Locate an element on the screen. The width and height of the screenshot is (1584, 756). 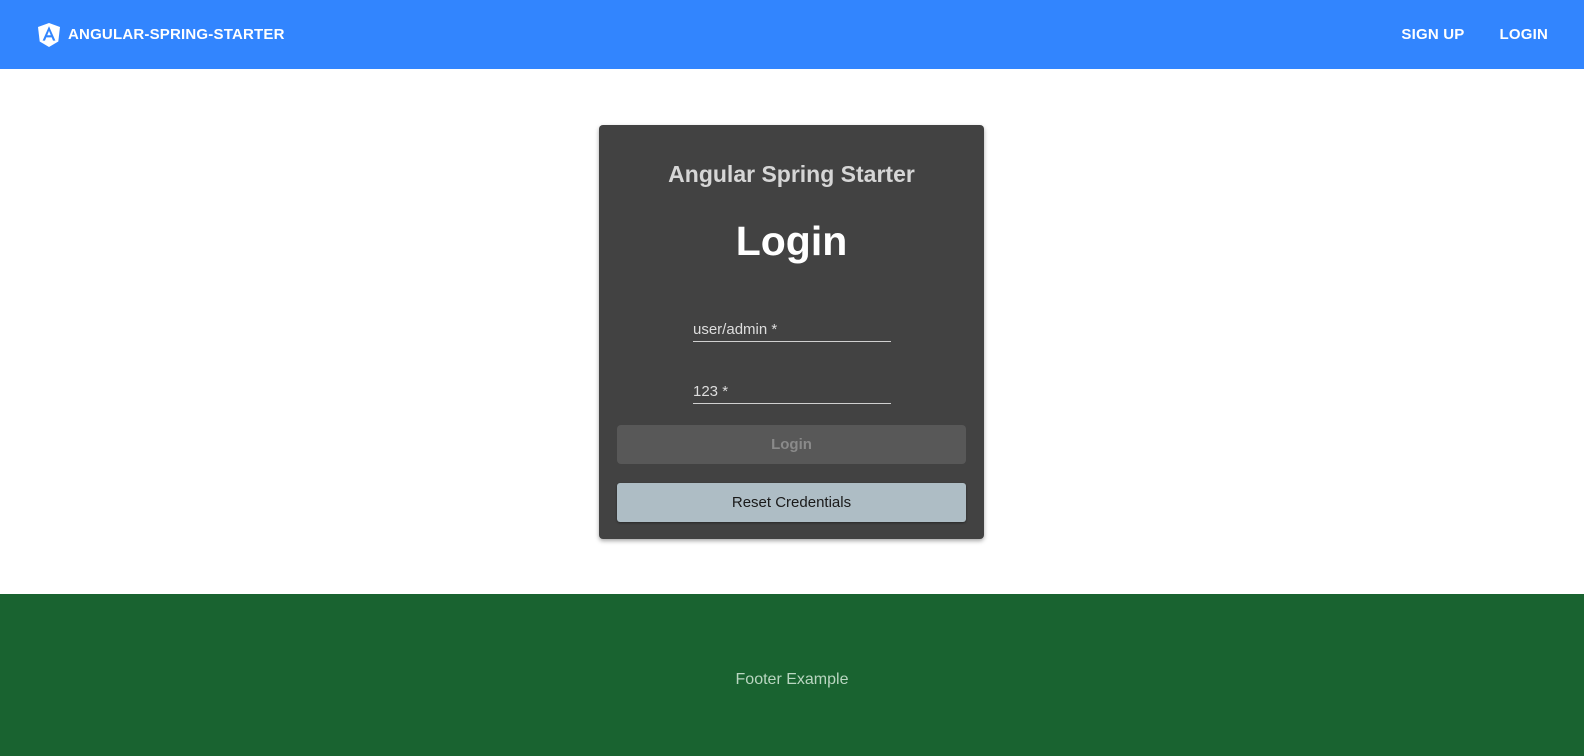
angular-logo-icon is located at coordinates (49, 34).